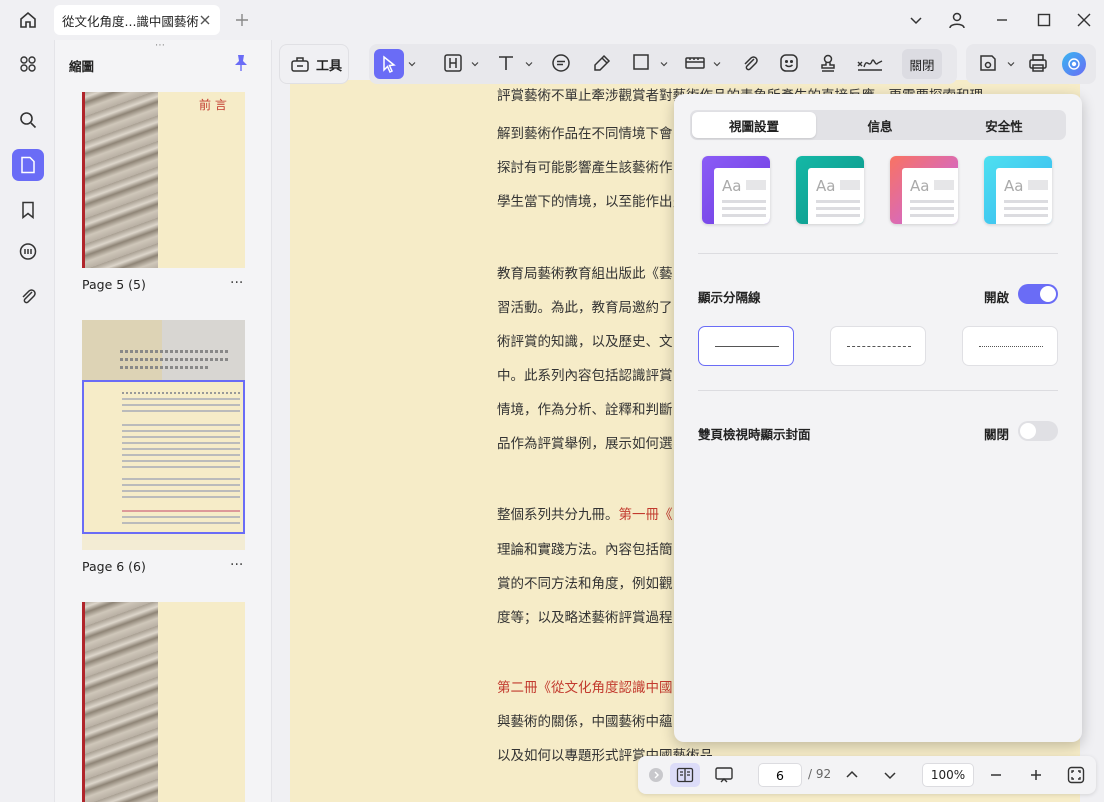 This screenshot has height=802, width=1104. What do you see at coordinates (641, 62) in the screenshot?
I see `shape-icon` at bounding box center [641, 62].